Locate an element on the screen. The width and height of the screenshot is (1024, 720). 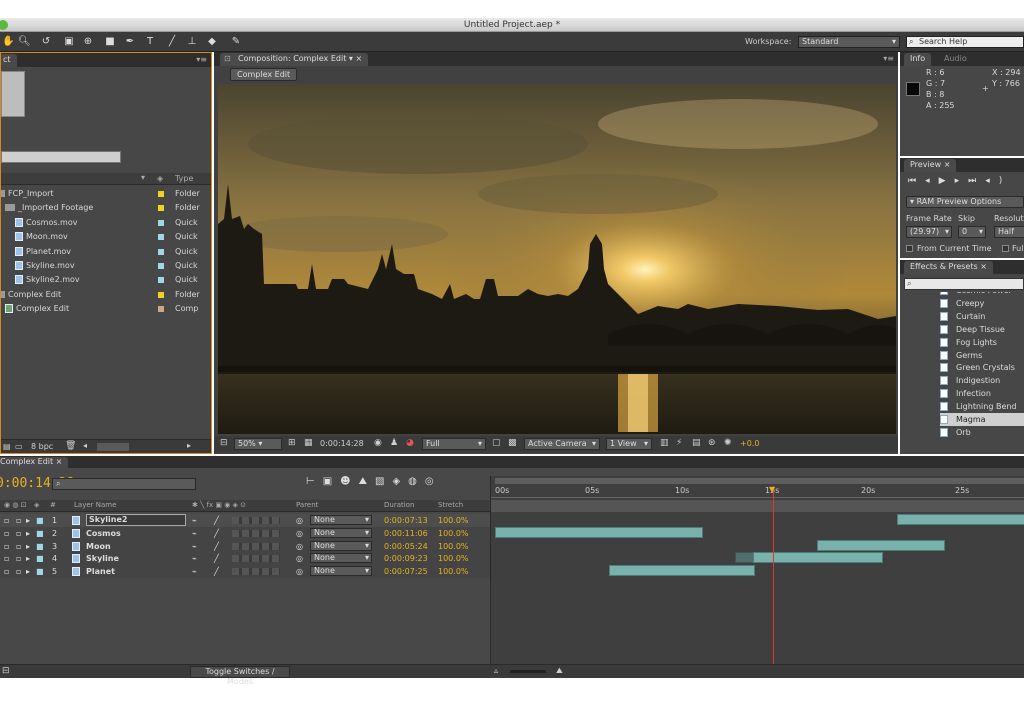
project-item: Moon.mov Quick is located at coordinates (106, 237).